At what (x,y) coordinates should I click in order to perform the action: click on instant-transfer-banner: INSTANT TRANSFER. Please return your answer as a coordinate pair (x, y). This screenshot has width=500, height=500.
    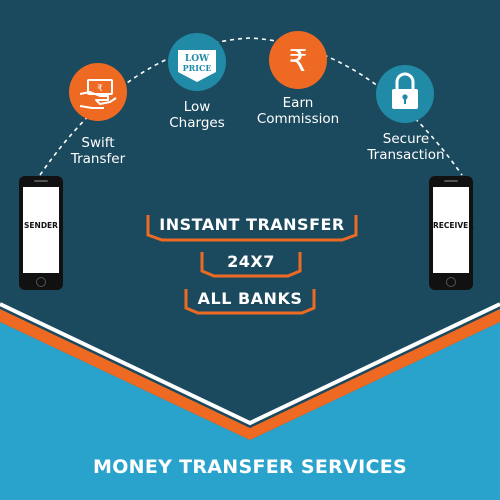
    Looking at the image, I should click on (252, 224).